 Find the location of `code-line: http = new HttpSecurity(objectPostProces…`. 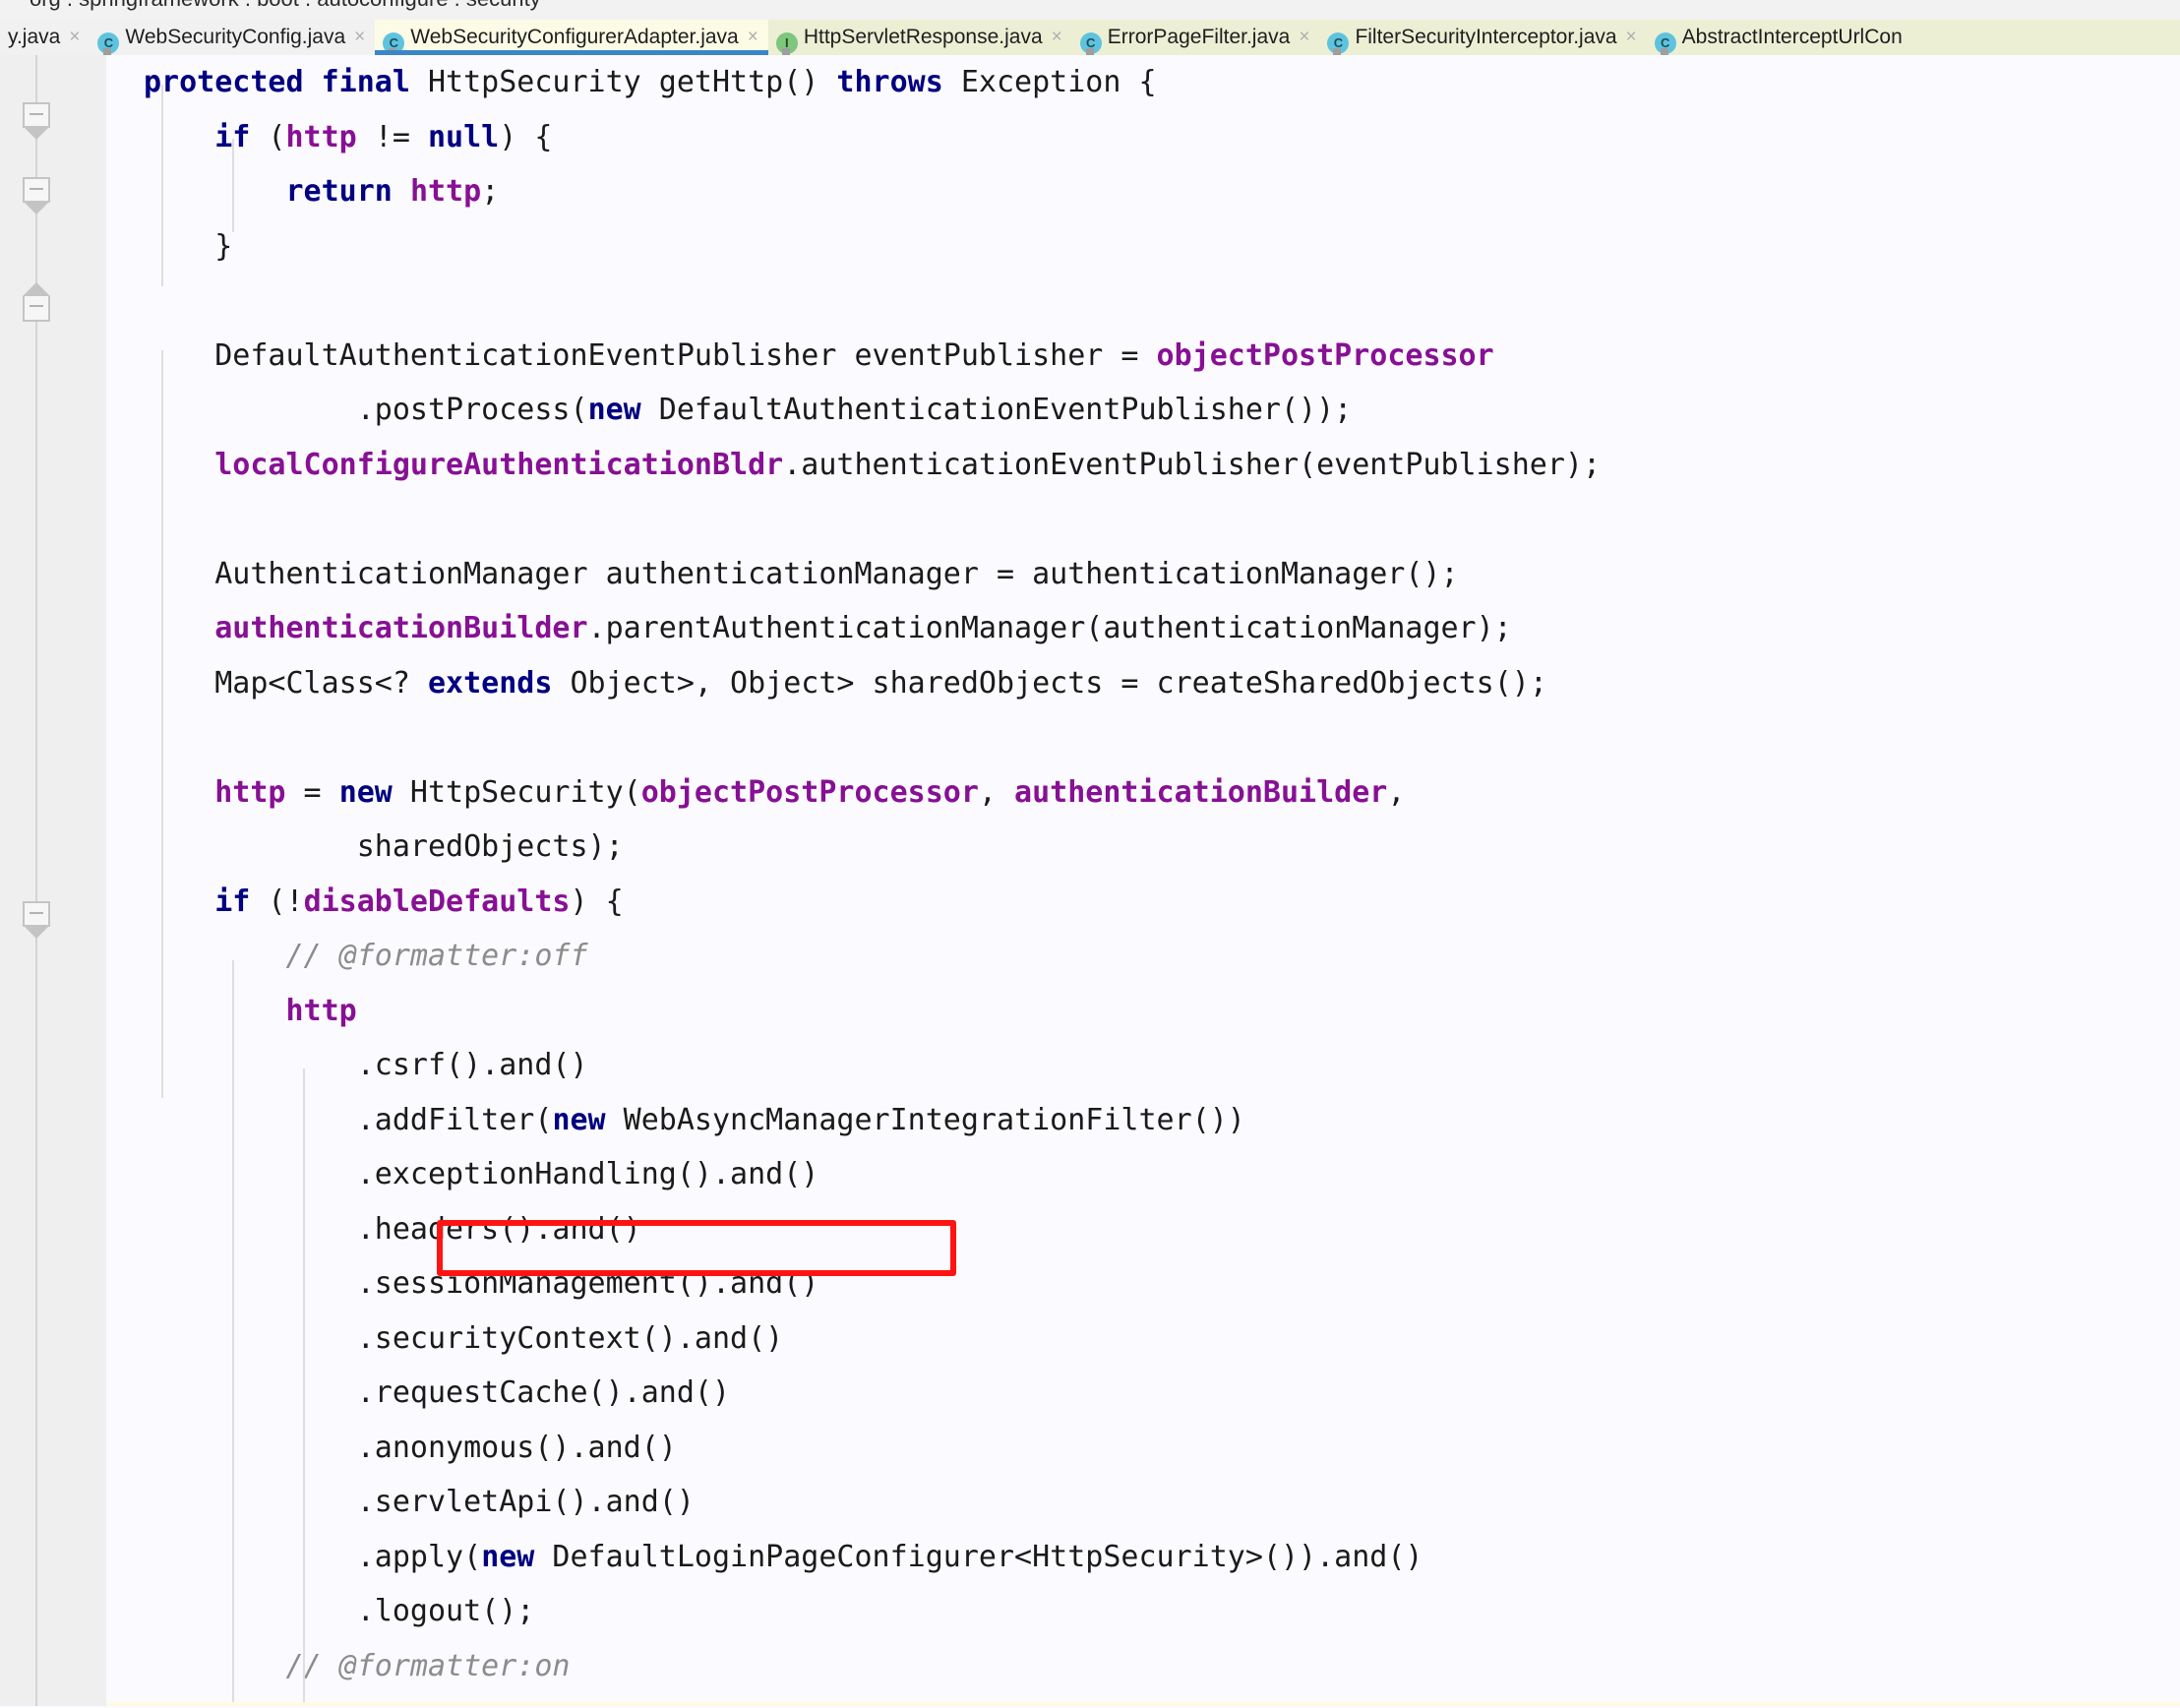

code-line: http = new HttpSecurity(objectPostProces… is located at coordinates (1143, 793).